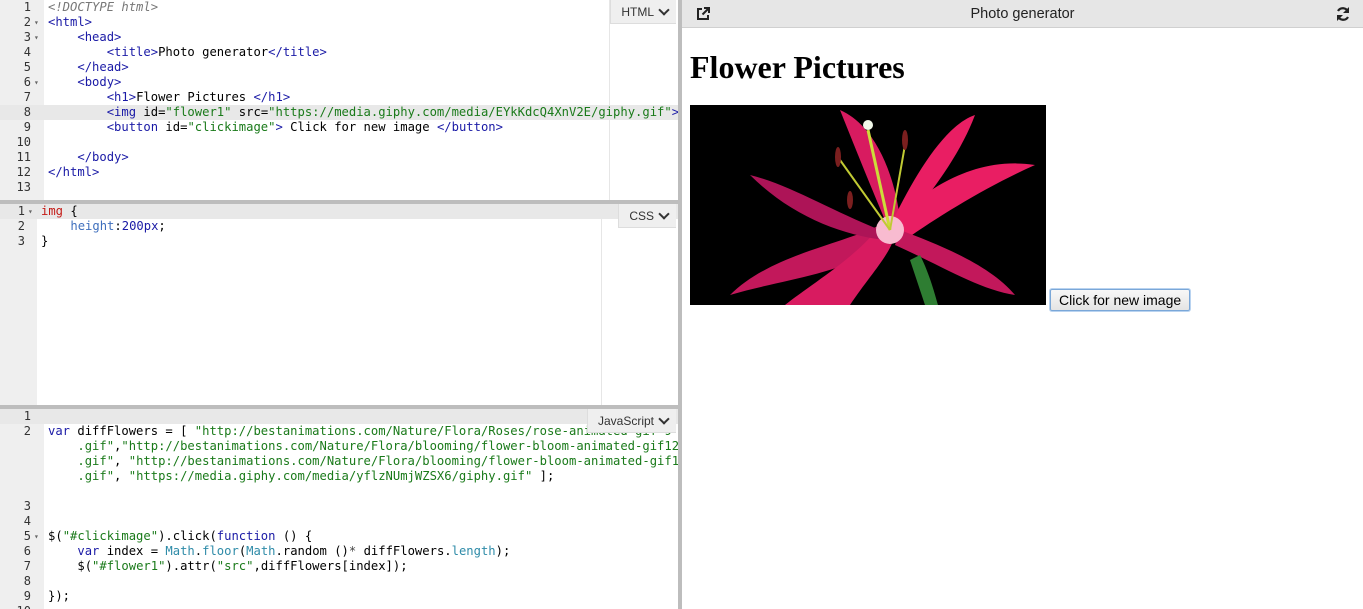  I want to click on external-link-icon, so click(703, 14).